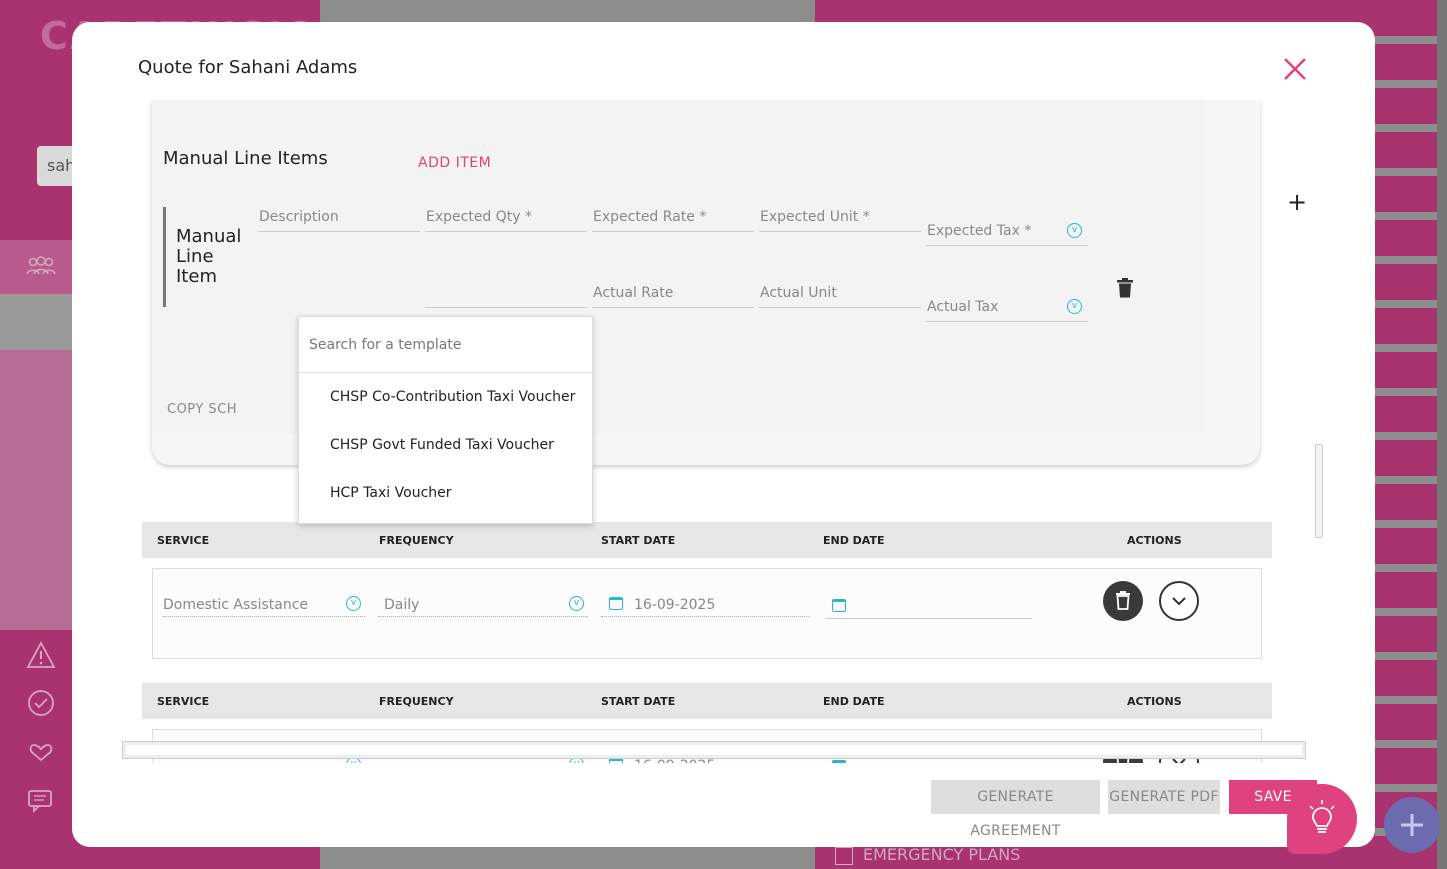 This screenshot has width=1447, height=869. I want to click on background-emergency-plans: EMERGENCY PLANS, so click(927, 855).